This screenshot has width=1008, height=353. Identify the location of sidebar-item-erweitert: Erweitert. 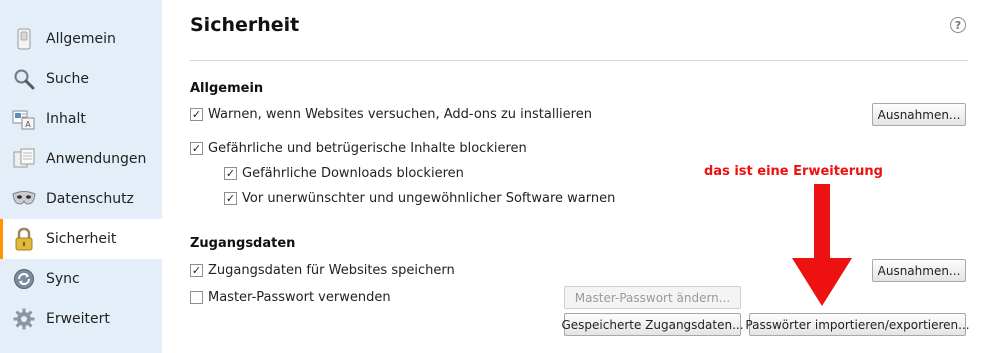
(81, 319).